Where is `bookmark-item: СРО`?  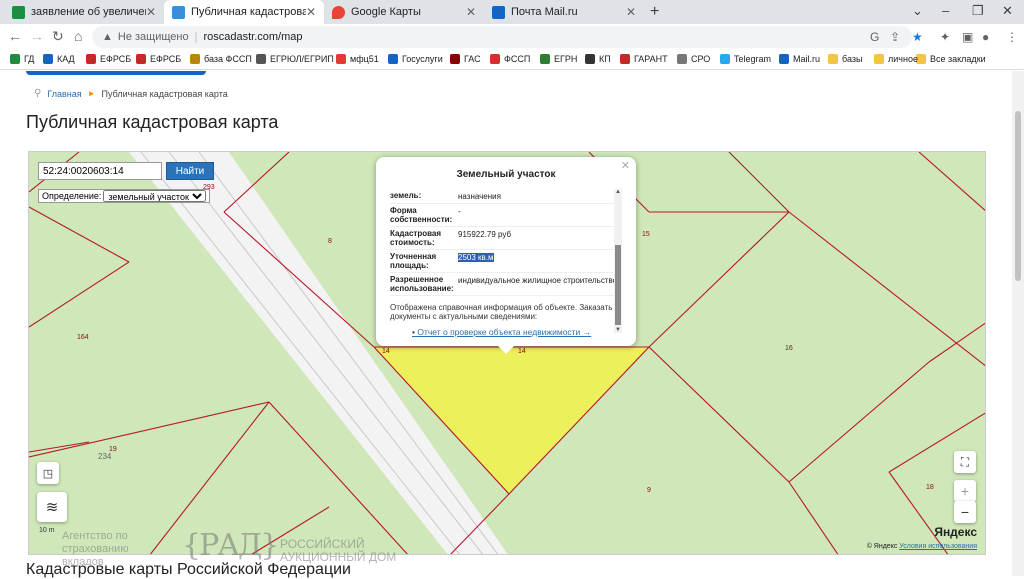 bookmark-item: СРО is located at coordinates (693, 59).